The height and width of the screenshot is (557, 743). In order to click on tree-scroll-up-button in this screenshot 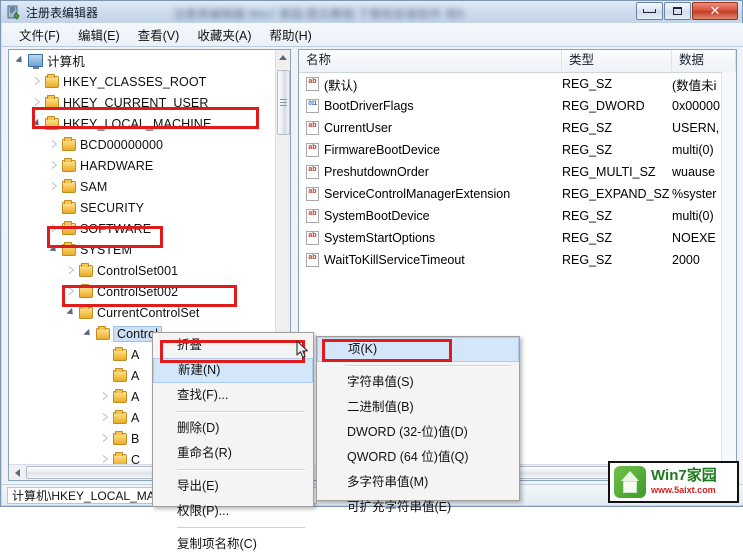, I will do `click(283, 57)`.